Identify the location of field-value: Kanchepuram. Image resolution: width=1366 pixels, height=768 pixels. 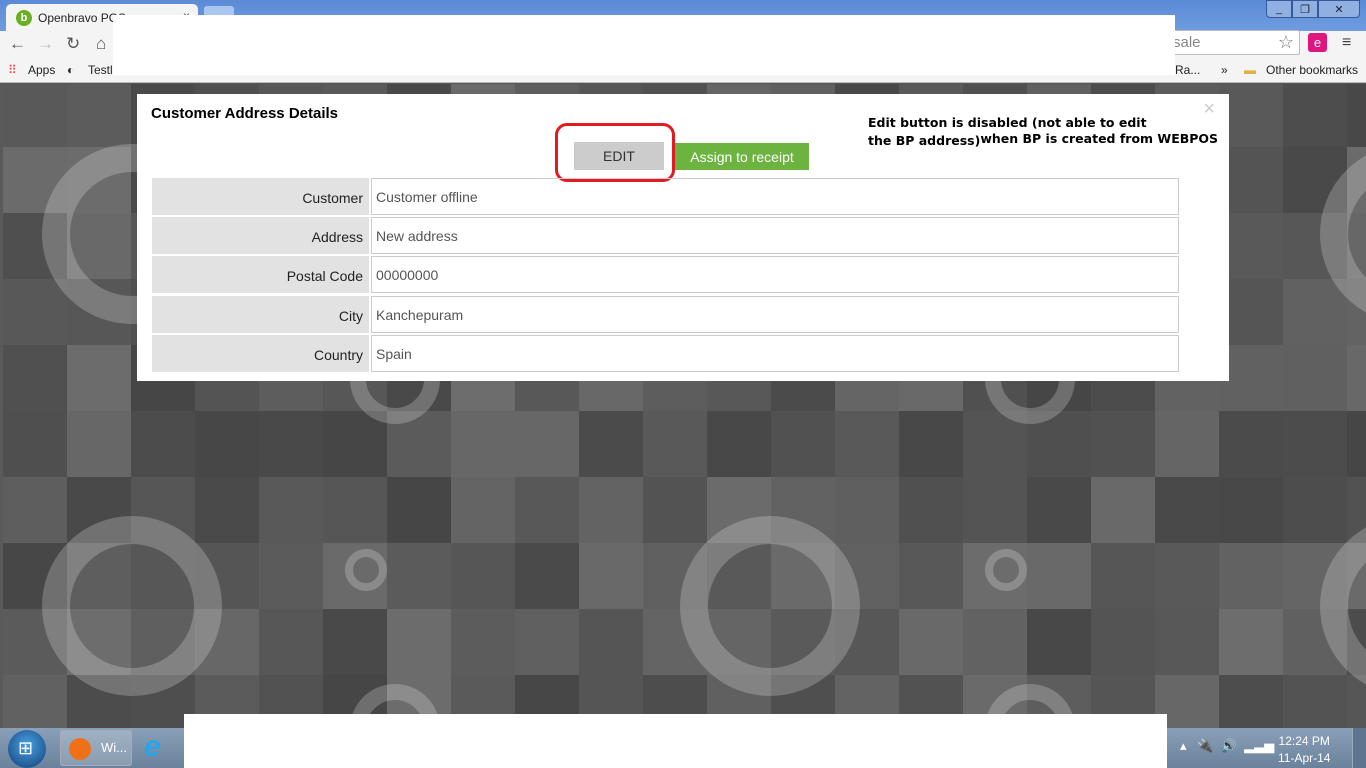
(775, 314).